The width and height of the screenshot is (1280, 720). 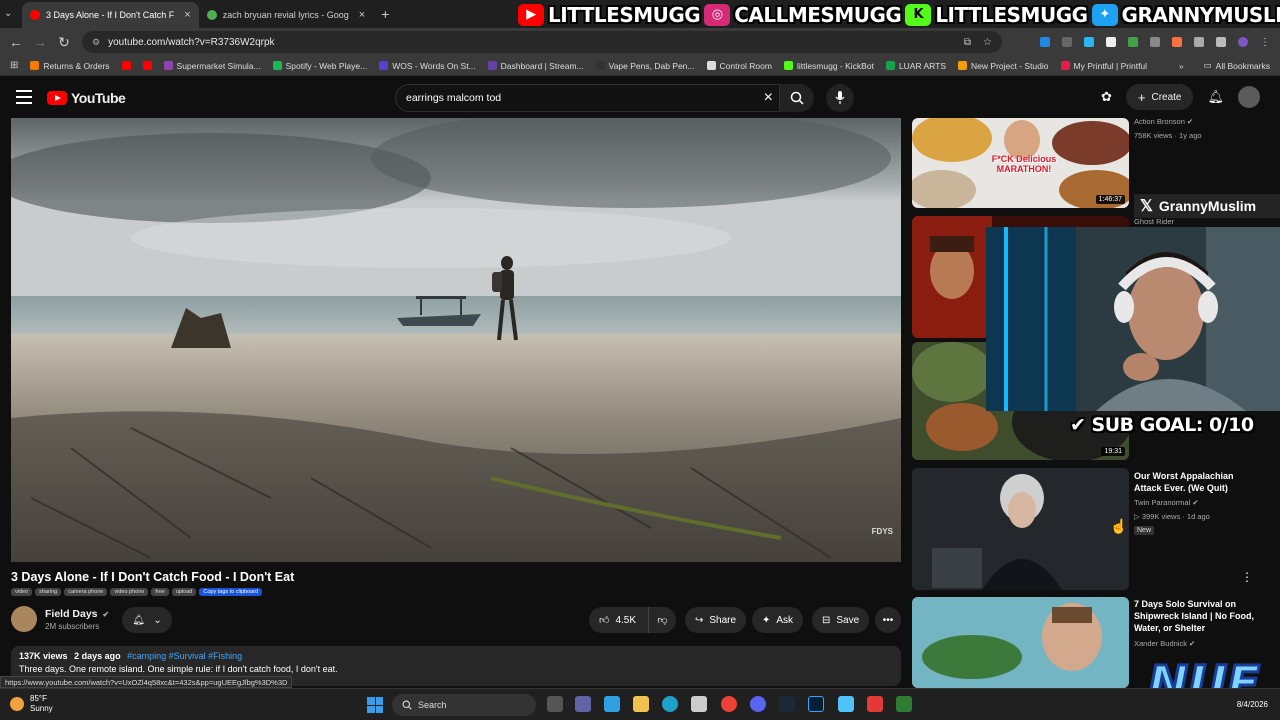 What do you see at coordinates (31, 704) in the screenshot?
I see `weather-widget: 85°F Sunny` at bounding box center [31, 704].